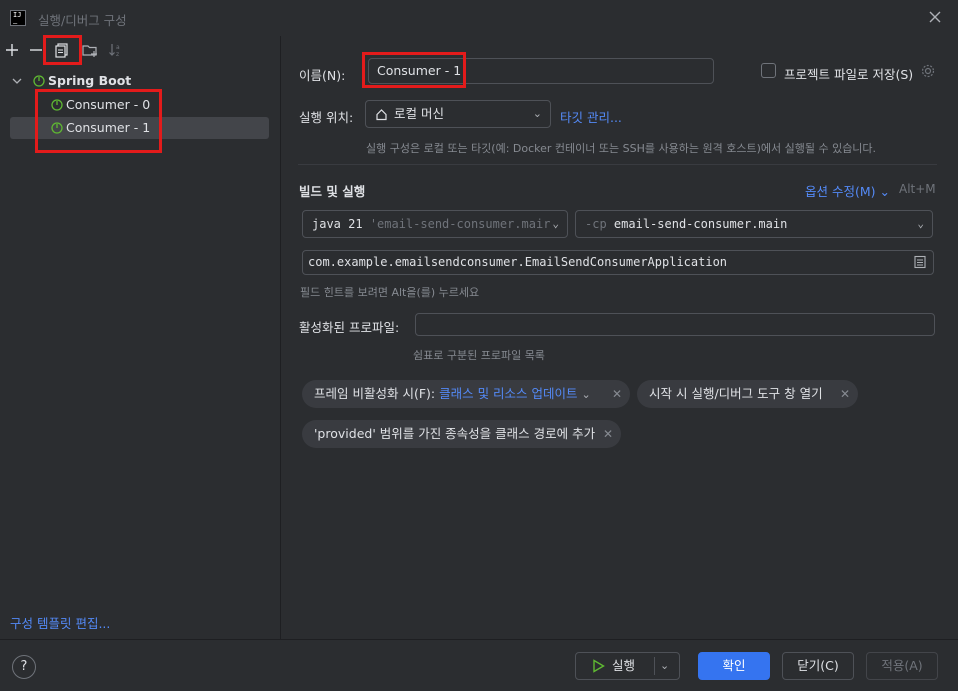  Describe the element at coordinates (90, 80) in the screenshot. I see `tree-root-label: Spring Boot` at that location.